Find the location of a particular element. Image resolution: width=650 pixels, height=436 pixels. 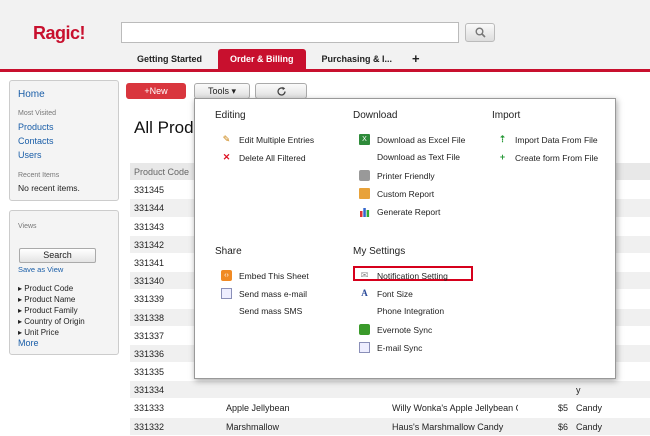

table-cell: 331334 is located at coordinates (176, 389).